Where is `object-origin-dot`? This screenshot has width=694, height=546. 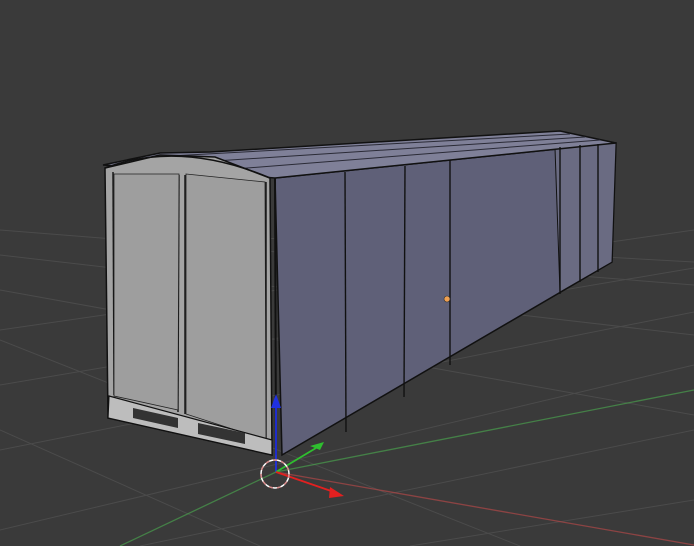
object-origin-dot is located at coordinates (447, 299).